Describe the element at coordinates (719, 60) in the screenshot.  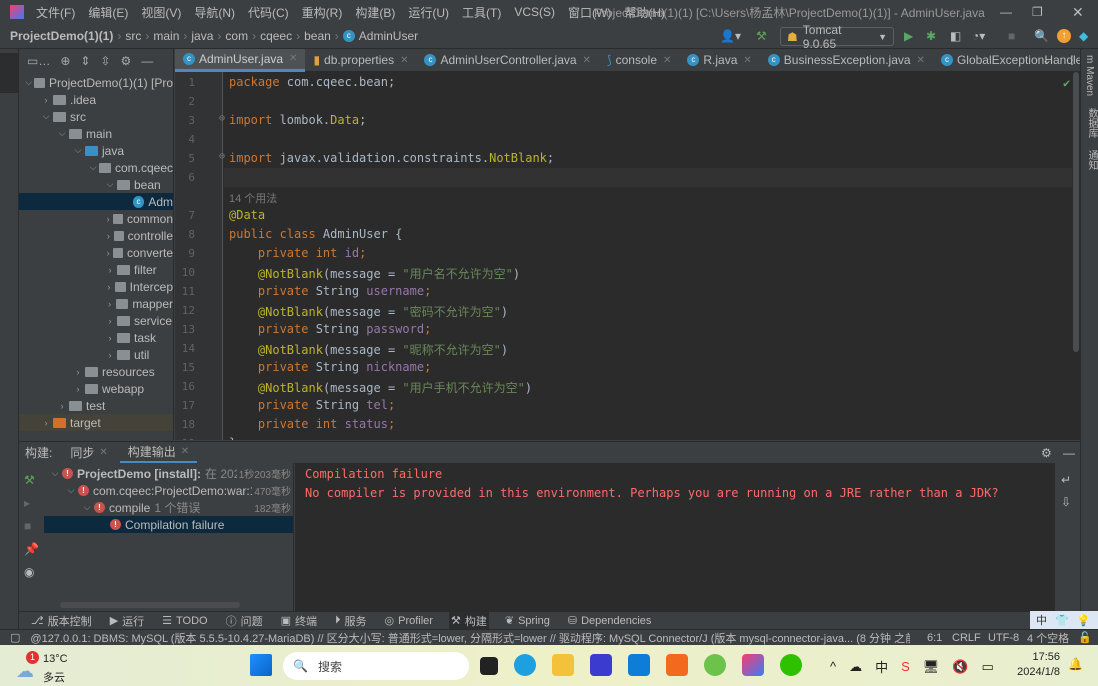
I see `editor-tab: c R.java ✕` at that location.